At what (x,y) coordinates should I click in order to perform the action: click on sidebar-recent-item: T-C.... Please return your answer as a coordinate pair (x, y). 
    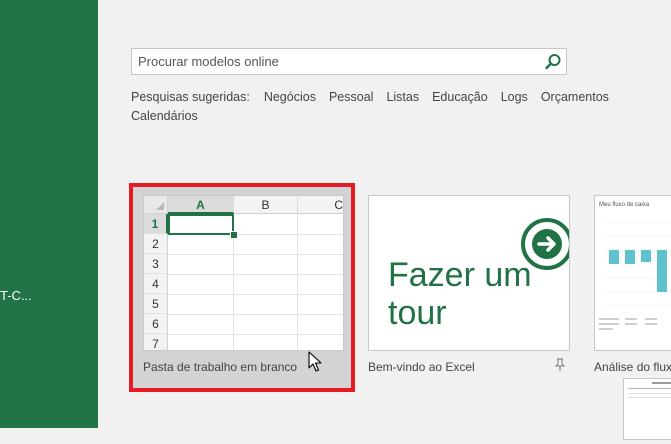
    Looking at the image, I should click on (16, 295).